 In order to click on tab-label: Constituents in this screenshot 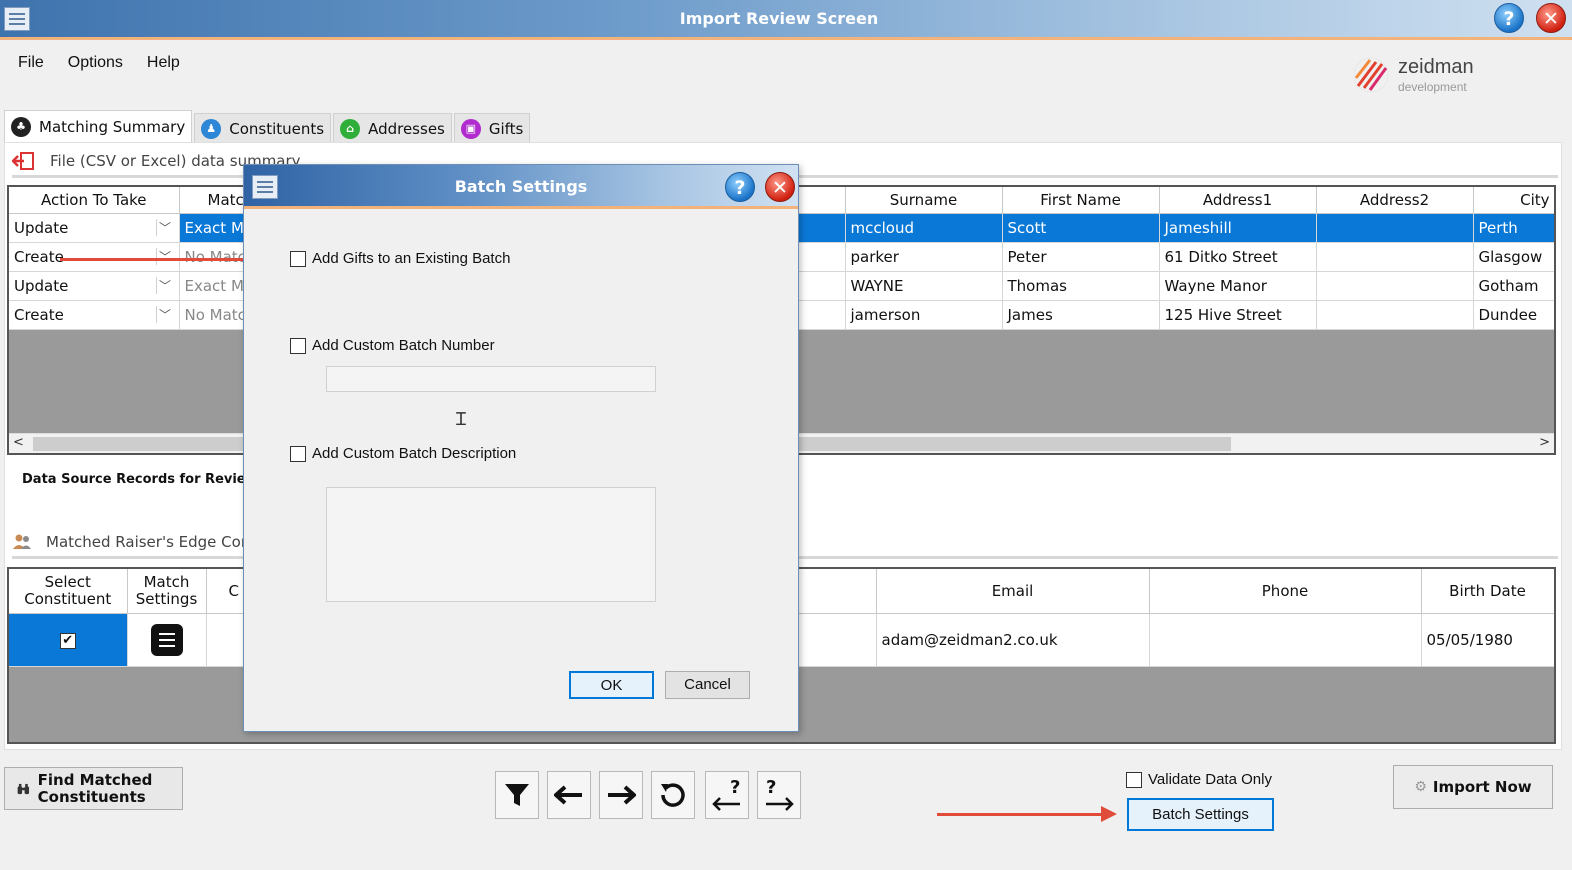, I will do `click(277, 128)`.